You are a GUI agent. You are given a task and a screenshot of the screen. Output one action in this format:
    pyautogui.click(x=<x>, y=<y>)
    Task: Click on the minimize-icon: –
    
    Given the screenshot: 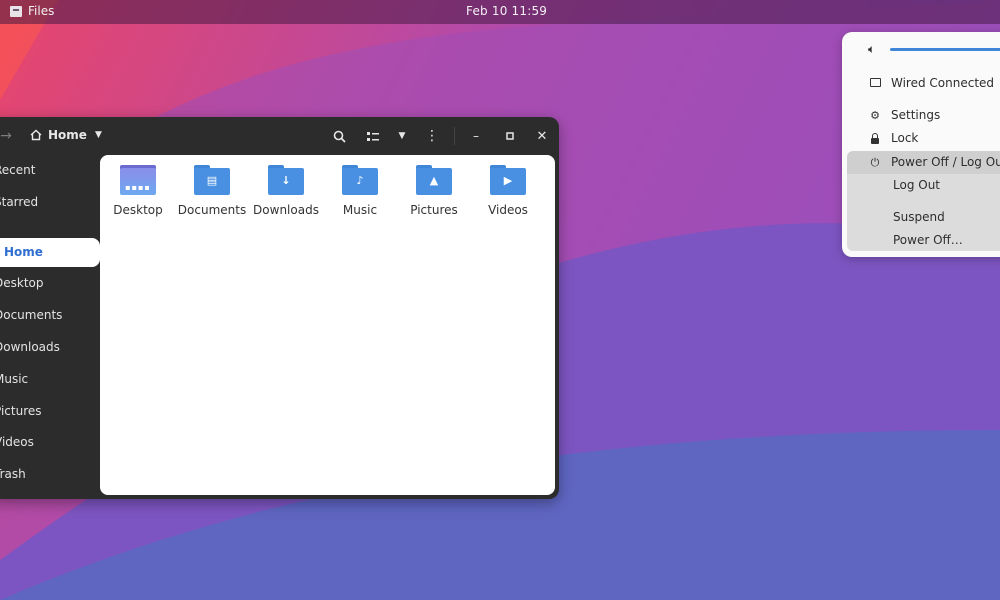 What is the action you would take?
    pyautogui.click(x=476, y=136)
    